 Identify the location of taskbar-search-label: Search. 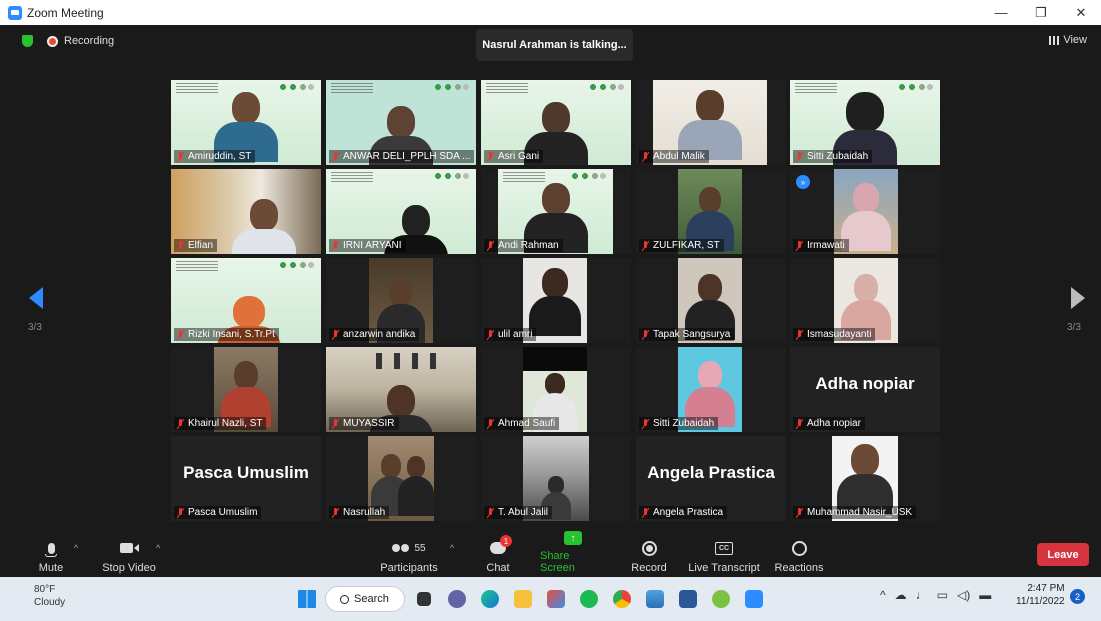
(371, 599).